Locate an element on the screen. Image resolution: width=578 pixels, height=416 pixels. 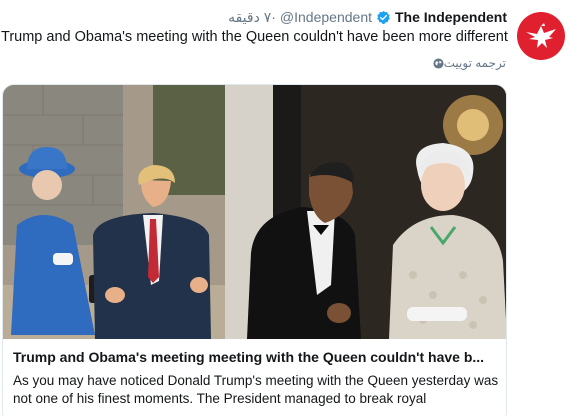
translate-label: ترجمه توییت is located at coordinates (474, 63).